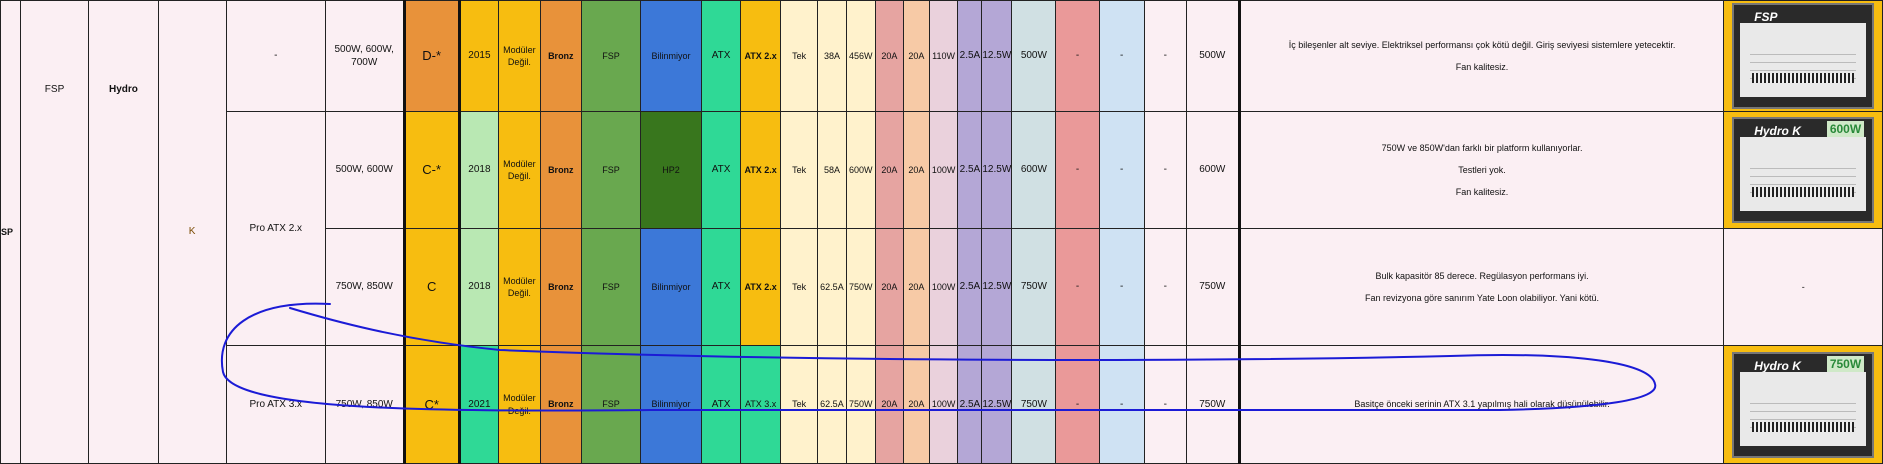 This screenshot has width=1883, height=464. Describe the element at coordinates (832, 404) in the screenshot. I see `amps-12v-cell: 62.5A` at that location.